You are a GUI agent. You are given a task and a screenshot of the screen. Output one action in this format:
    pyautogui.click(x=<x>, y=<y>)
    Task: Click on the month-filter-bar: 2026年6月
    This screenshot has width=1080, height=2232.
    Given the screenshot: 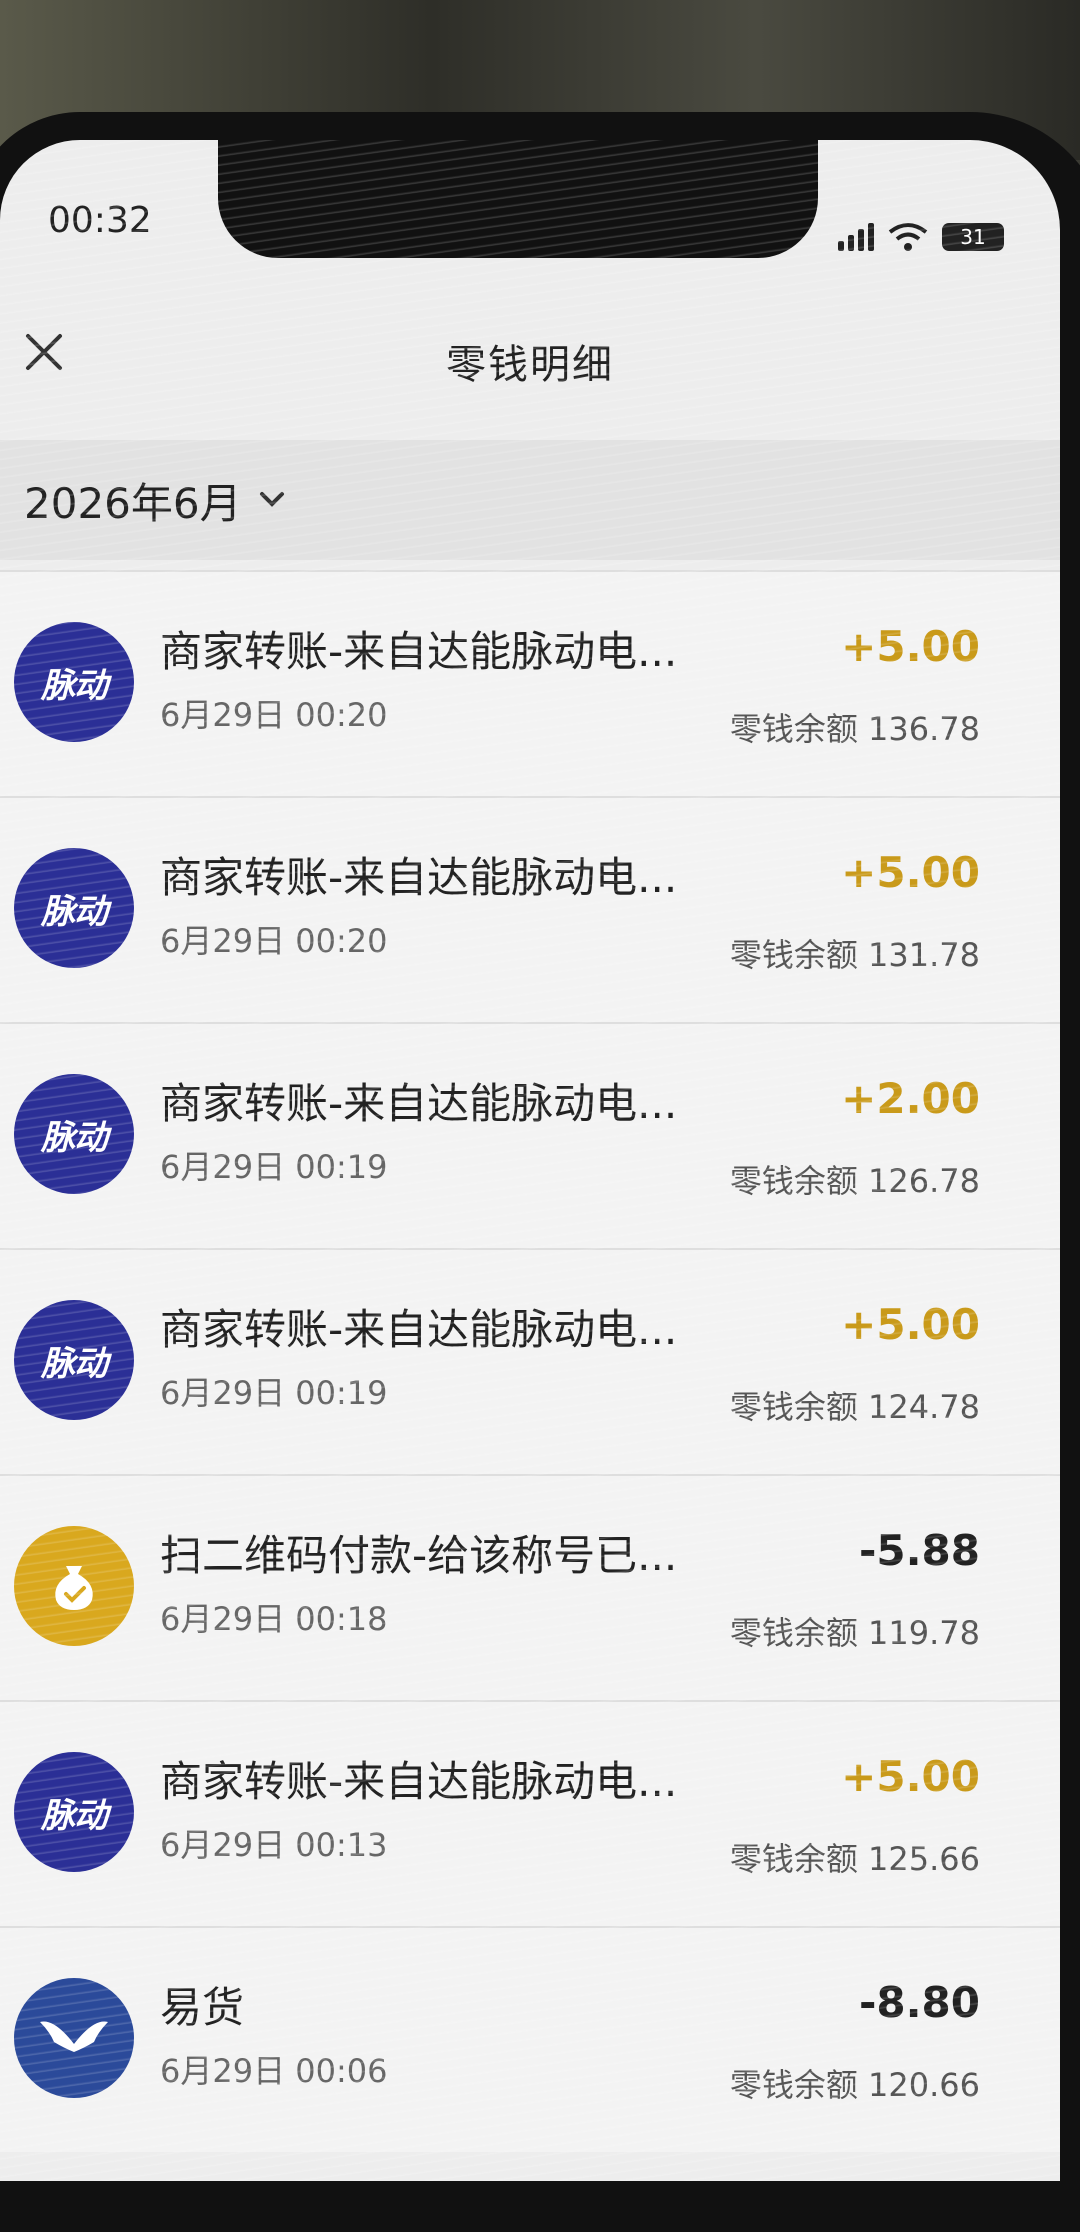 What is the action you would take?
    pyautogui.click(x=530, y=500)
    